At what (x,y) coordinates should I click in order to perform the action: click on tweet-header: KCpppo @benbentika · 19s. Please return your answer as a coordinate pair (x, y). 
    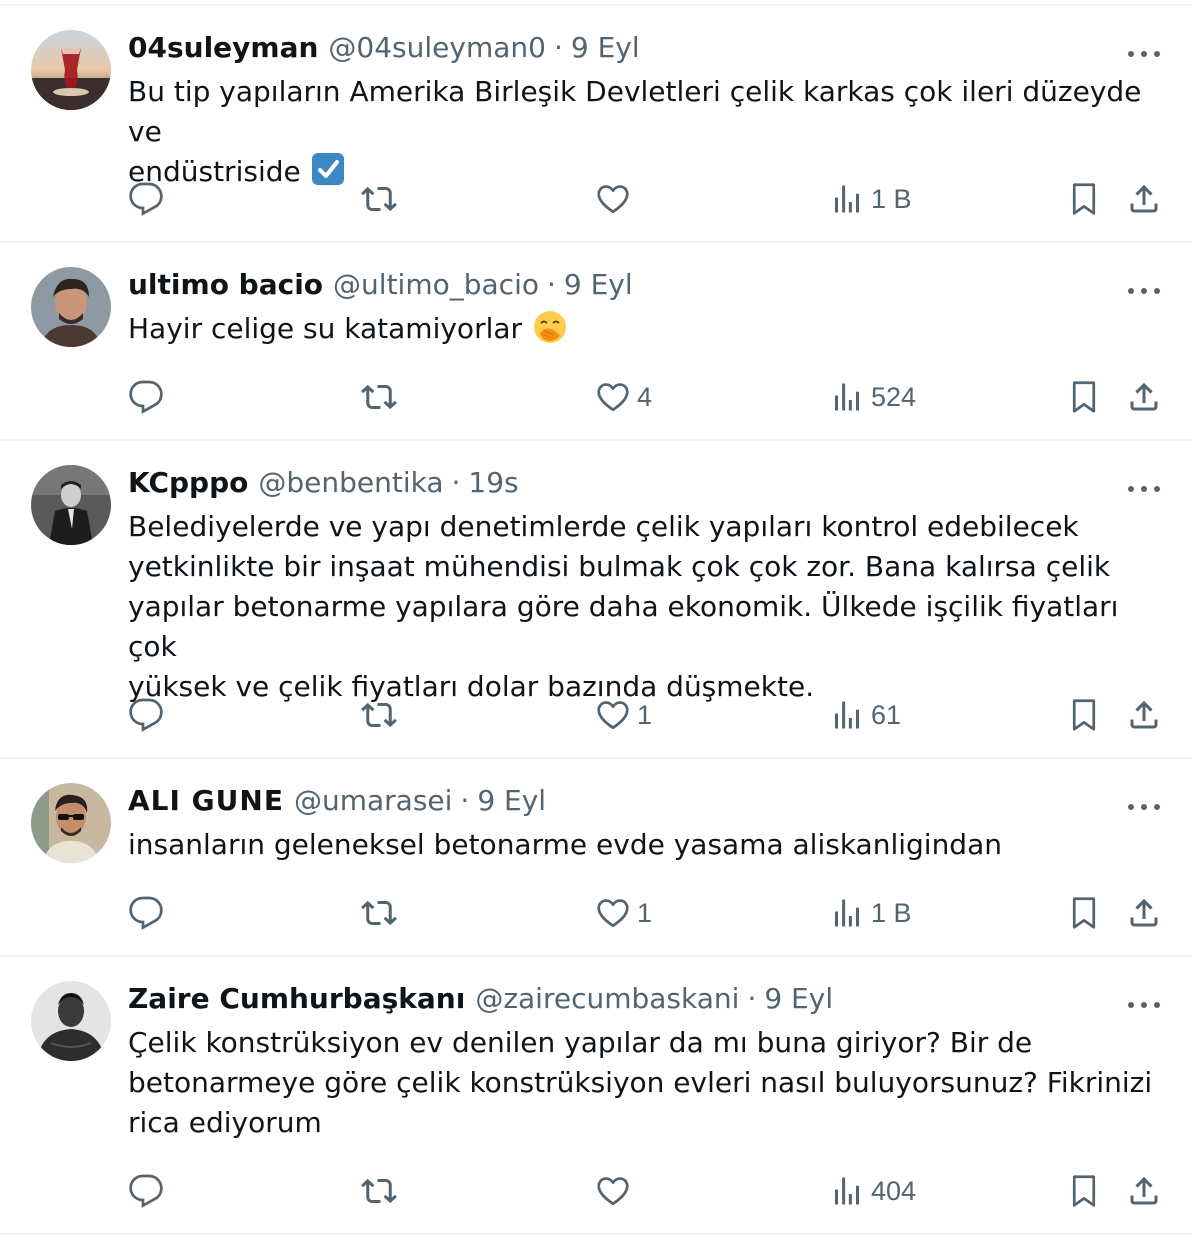
    Looking at the image, I should click on (620, 483).